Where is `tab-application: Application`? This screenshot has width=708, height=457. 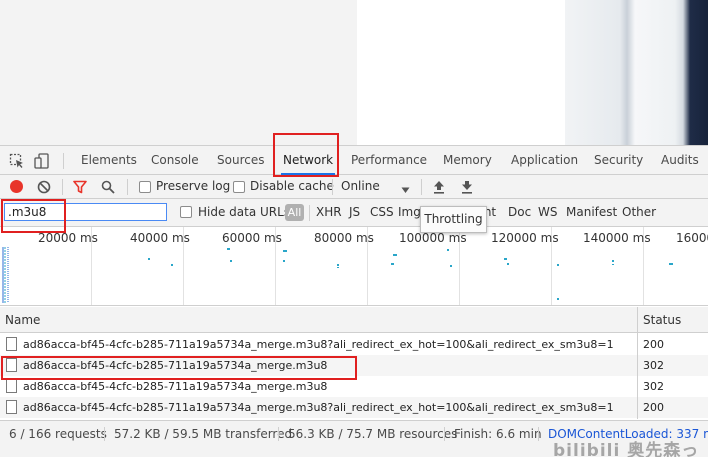
tab-application: Application is located at coordinates (544, 160).